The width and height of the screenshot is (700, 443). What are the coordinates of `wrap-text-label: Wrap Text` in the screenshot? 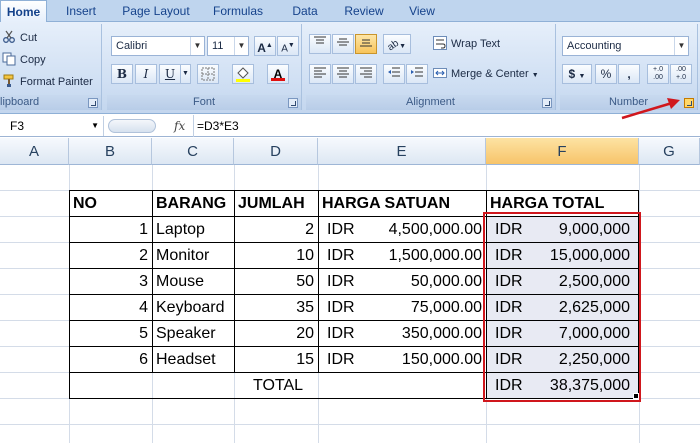 It's located at (476, 44).